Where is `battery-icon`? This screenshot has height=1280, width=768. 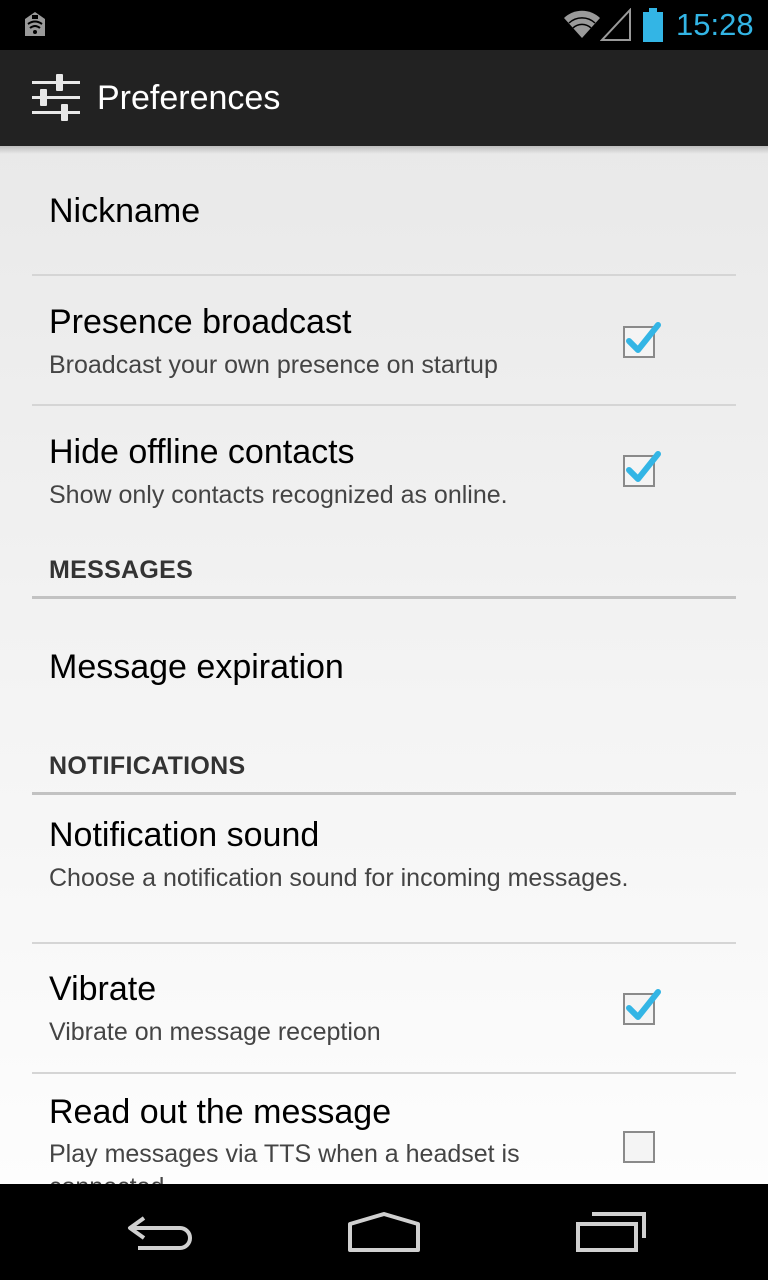 battery-icon is located at coordinates (653, 25).